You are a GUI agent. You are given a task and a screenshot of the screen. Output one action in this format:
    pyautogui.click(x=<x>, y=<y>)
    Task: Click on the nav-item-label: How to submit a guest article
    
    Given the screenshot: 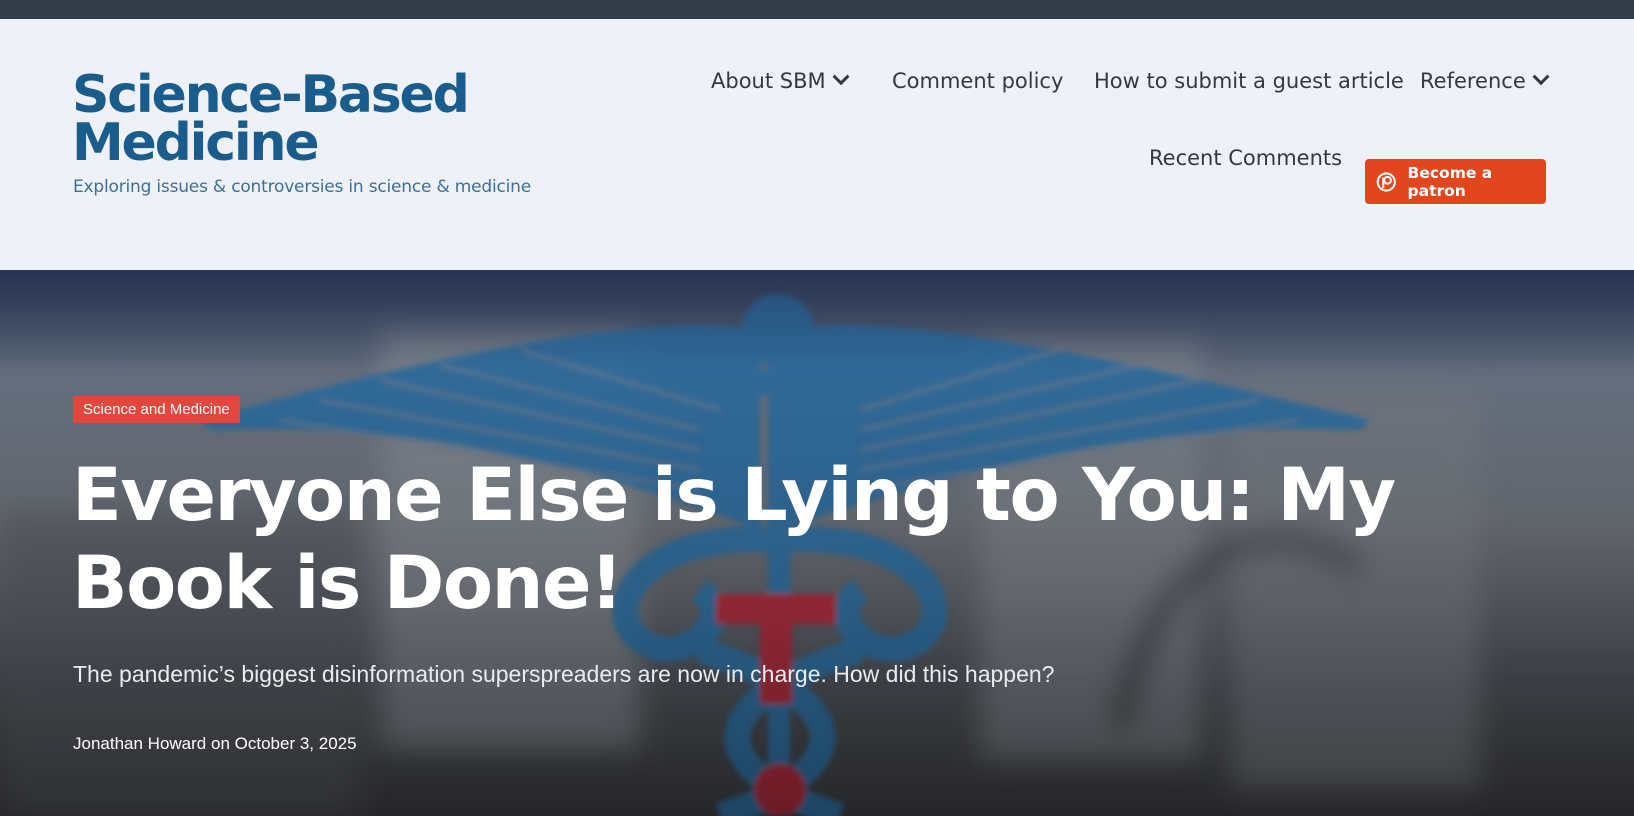 What is the action you would take?
    pyautogui.click(x=1249, y=81)
    